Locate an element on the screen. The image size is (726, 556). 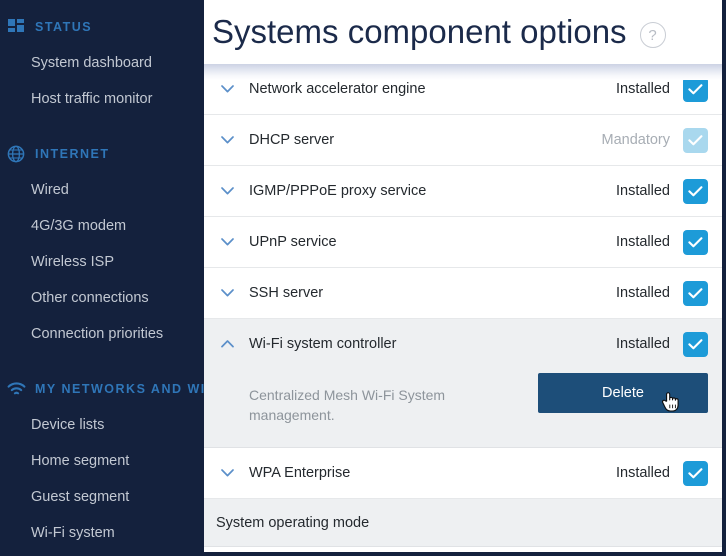
table-row: SSH server Installed is located at coordinates (463, 293).